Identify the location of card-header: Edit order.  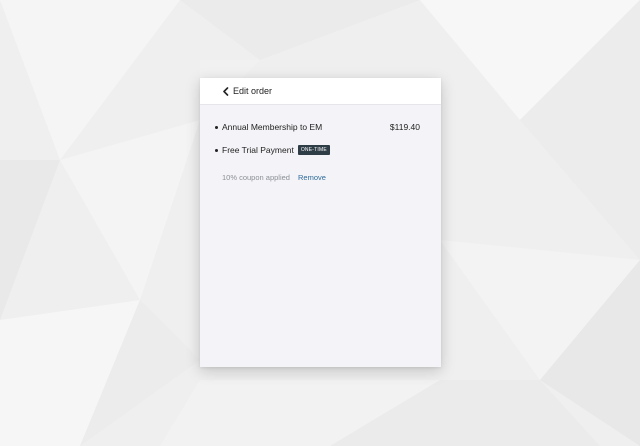
(320, 91).